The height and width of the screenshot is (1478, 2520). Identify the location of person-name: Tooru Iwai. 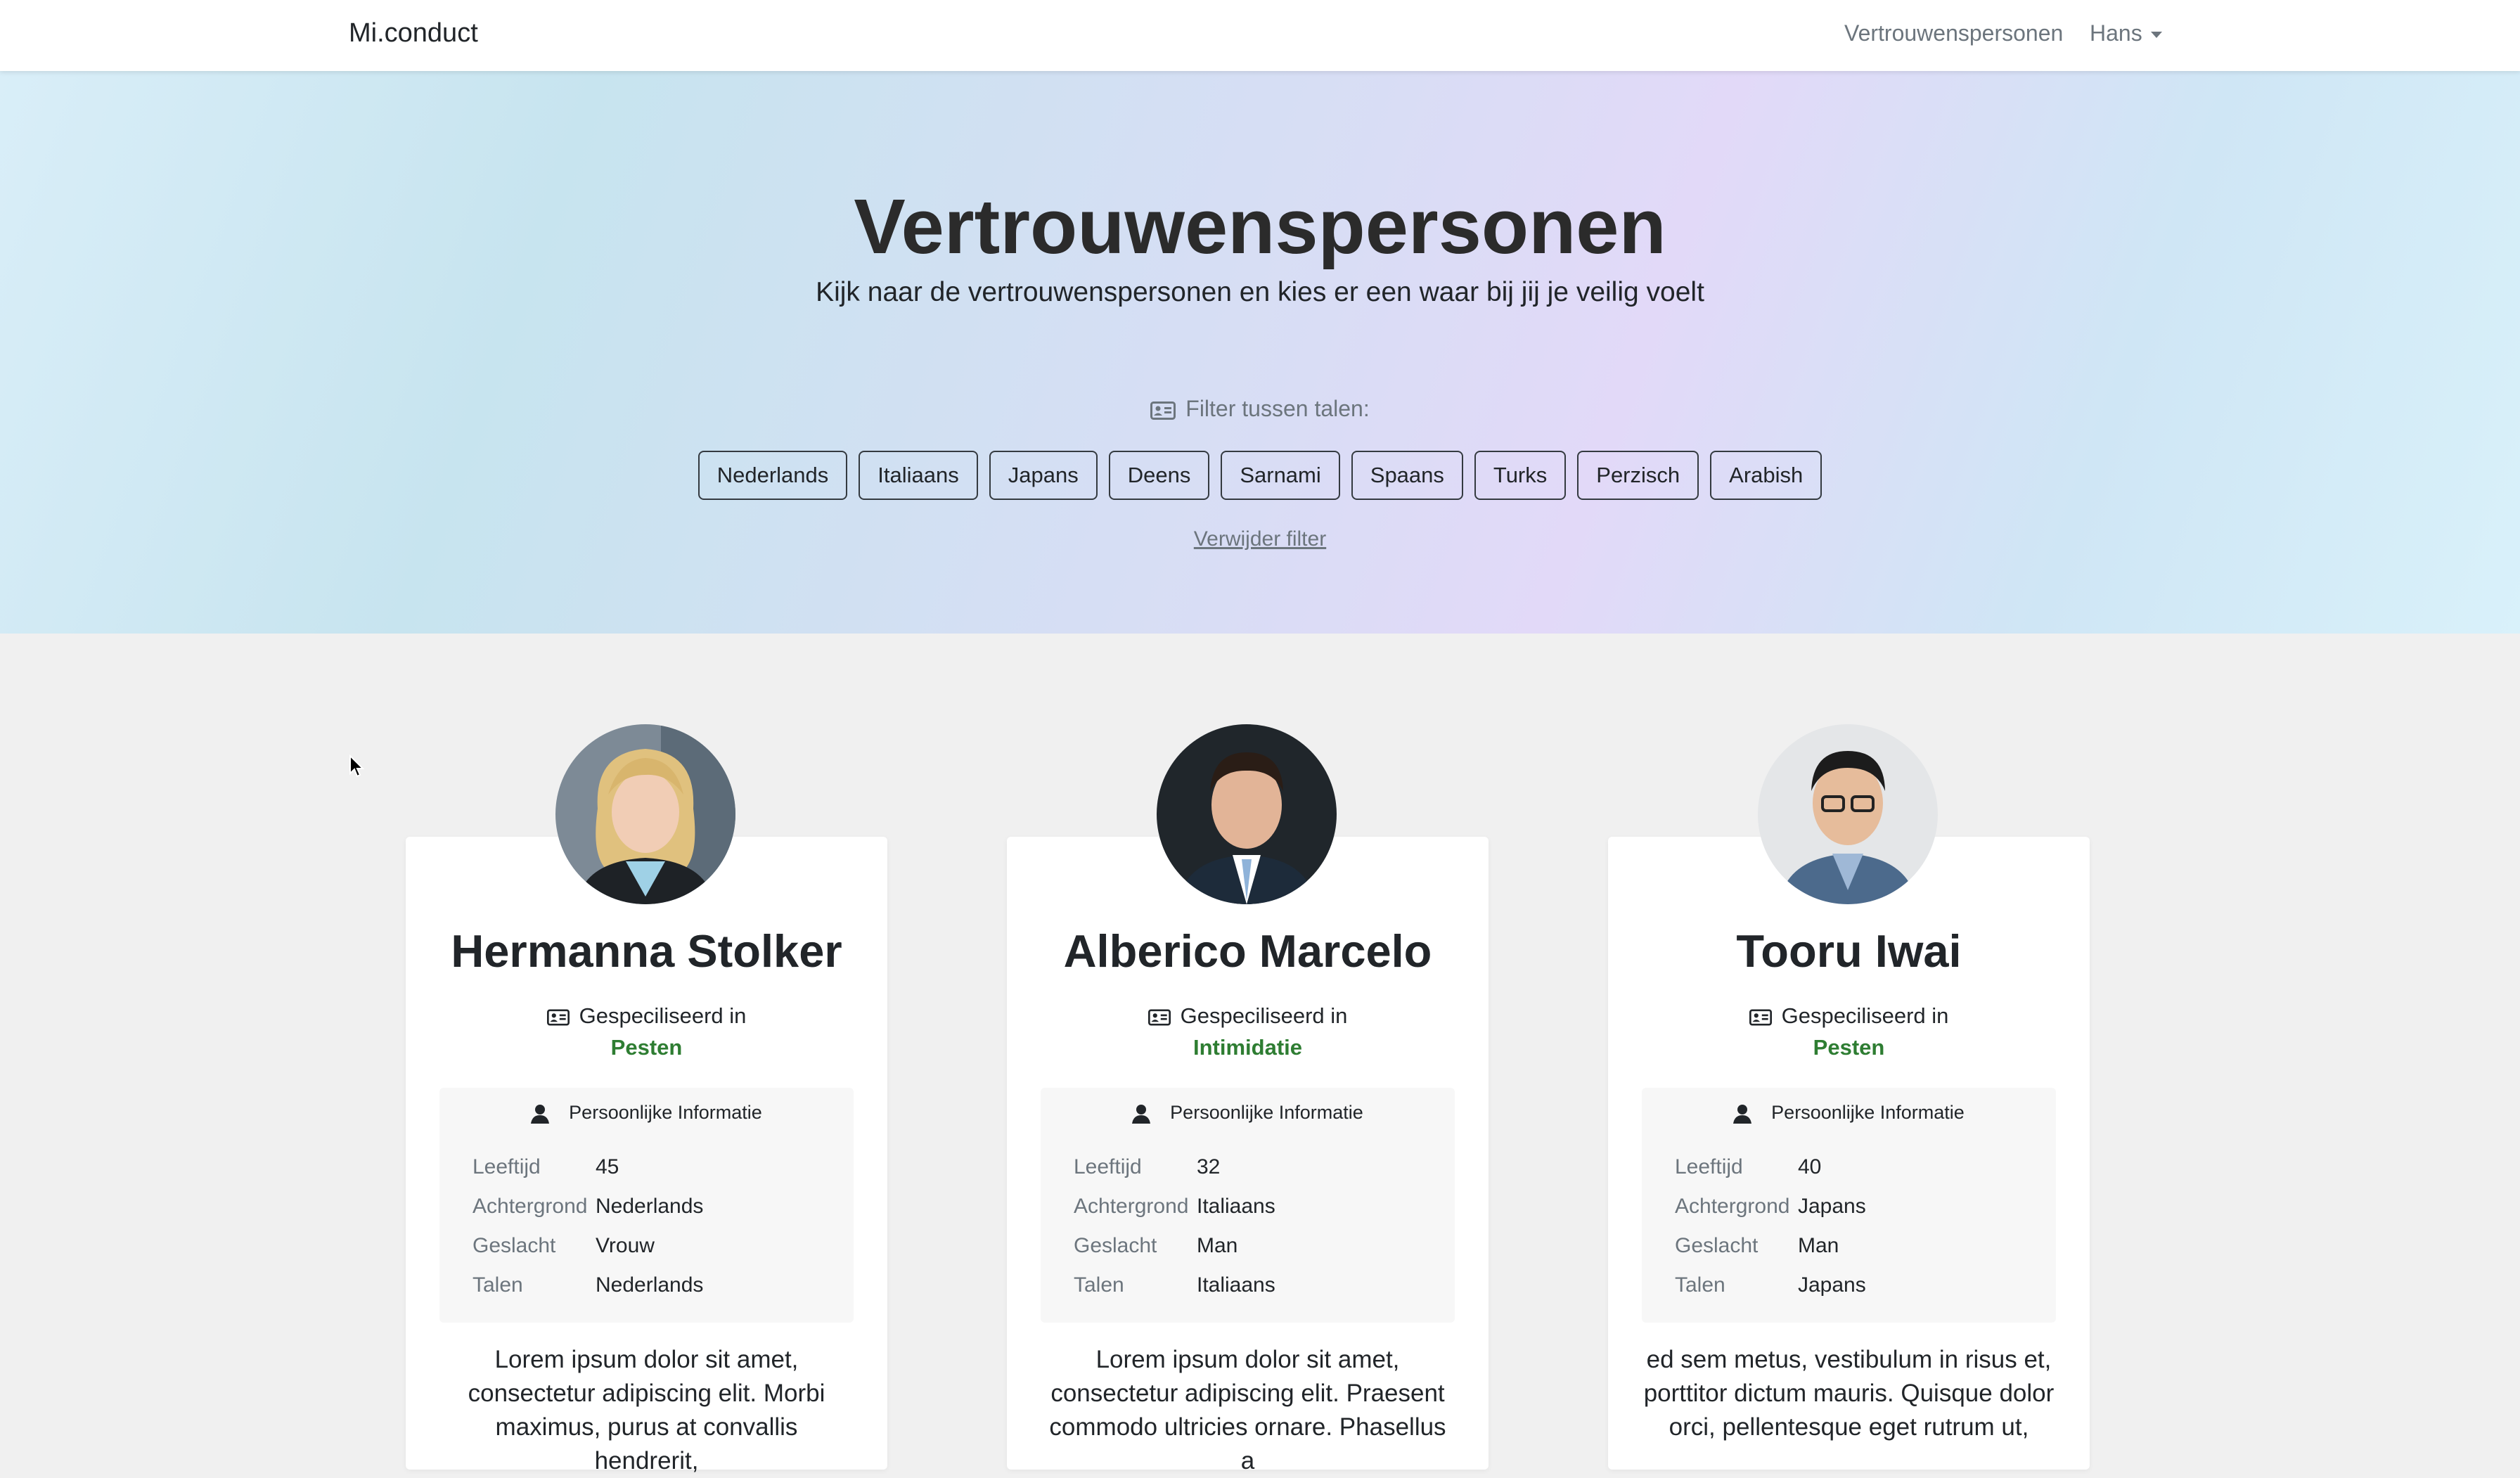
(1849, 951).